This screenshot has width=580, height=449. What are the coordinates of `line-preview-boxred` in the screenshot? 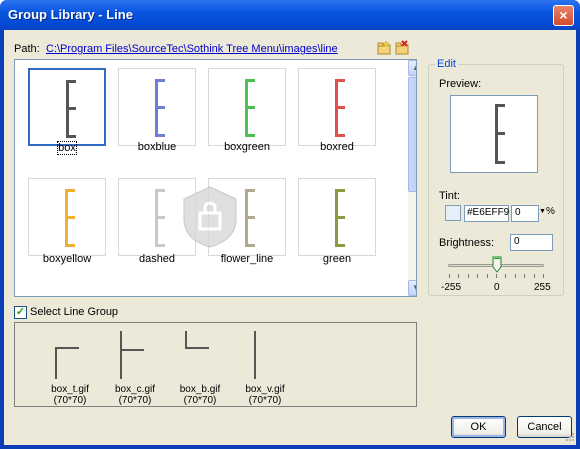 It's located at (340, 108).